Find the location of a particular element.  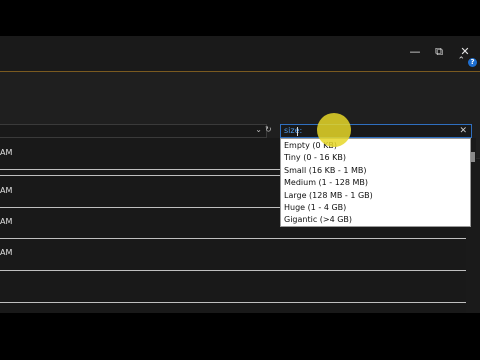

maximize-button: ⧉ is located at coordinates (439, 52).